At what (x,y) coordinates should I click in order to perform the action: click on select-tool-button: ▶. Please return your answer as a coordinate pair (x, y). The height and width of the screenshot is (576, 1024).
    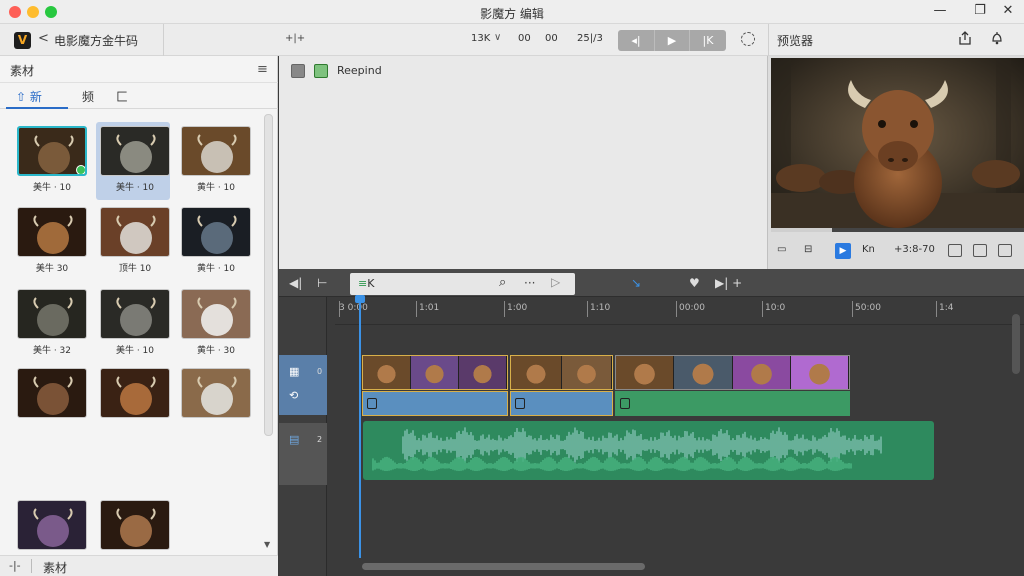
    Looking at the image, I should click on (843, 251).